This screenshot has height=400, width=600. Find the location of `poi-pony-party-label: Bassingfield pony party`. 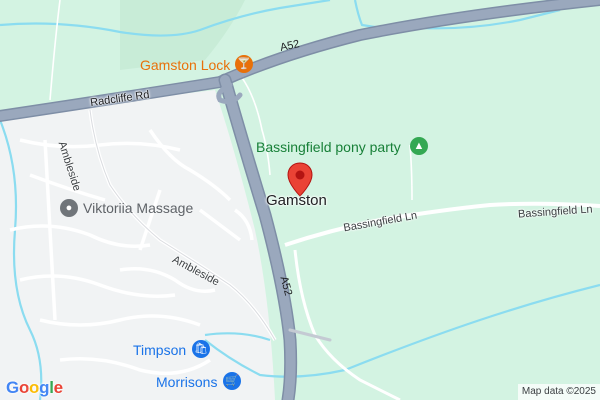

poi-pony-party-label: Bassingfield pony party is located at coordinates (328, 147).